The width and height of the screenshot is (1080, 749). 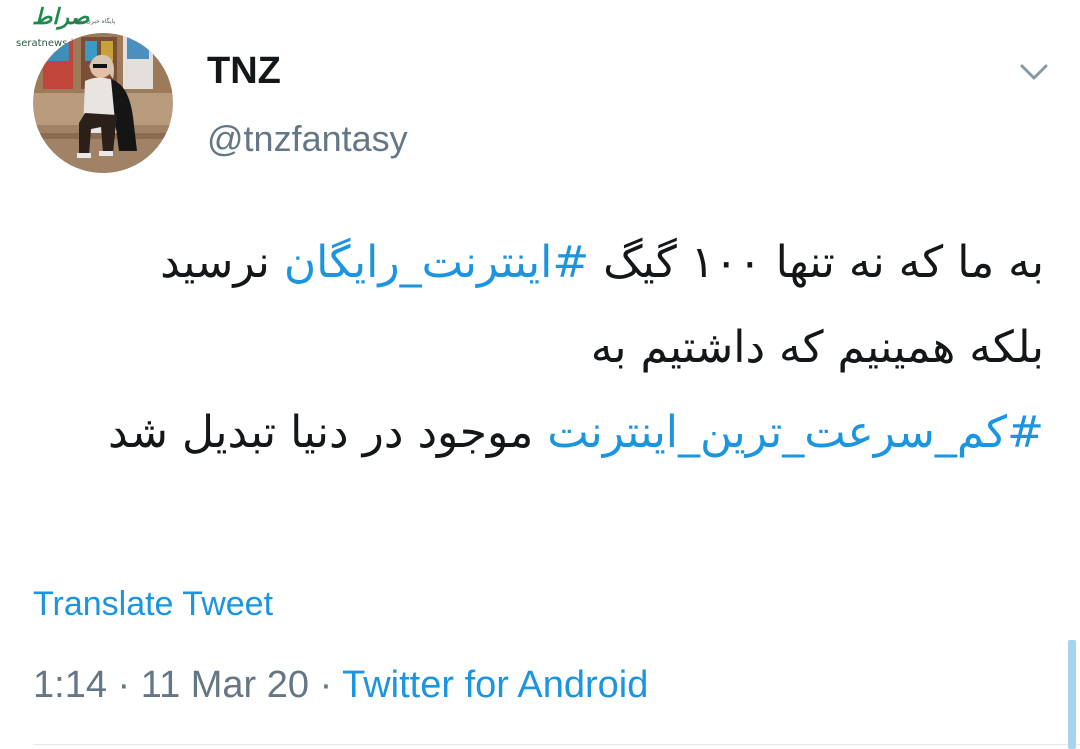 I want to click on avatar-photo, so click(x=103, y=103).